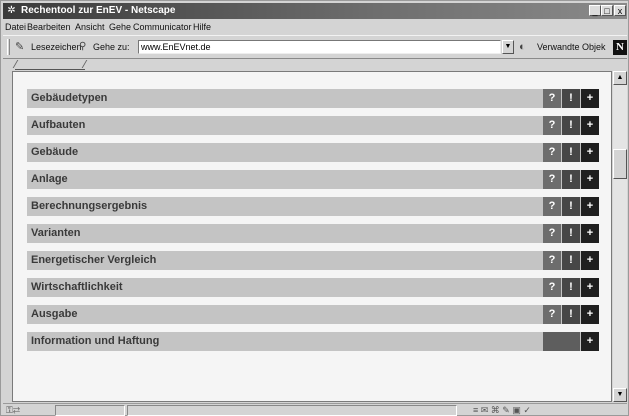 This screenshot has height=416, width=629. What do you see at coordinates (15, 27) in the screenshot?
I see `menu-datei: Datei` at bounding box center [15, 27].